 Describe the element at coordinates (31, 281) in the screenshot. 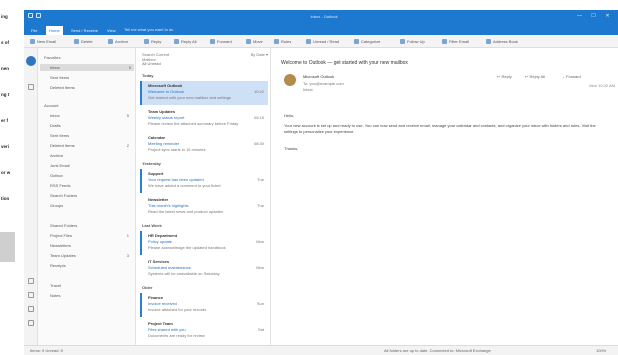

I see `calendar-icon` at that location.